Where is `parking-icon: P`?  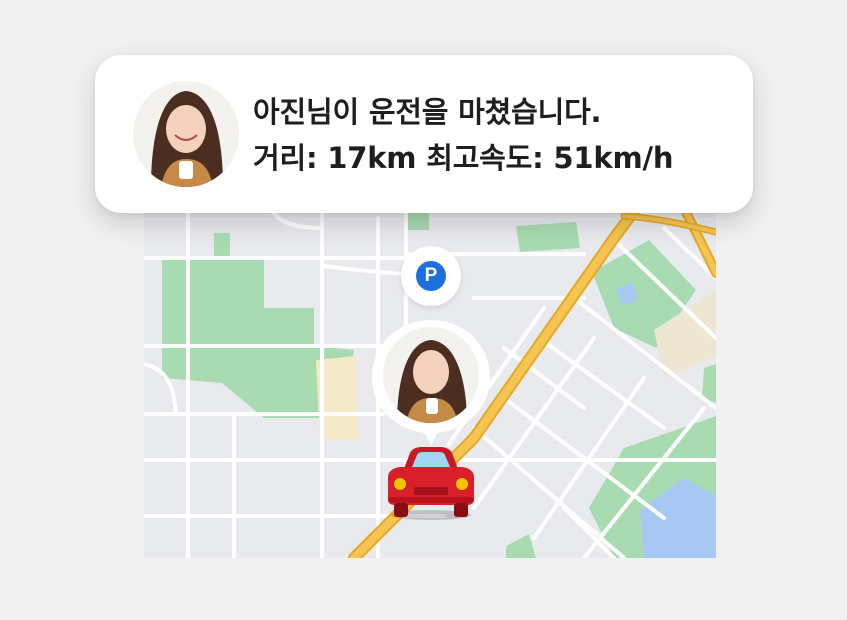
parking-icon: P is located at coordinates (431, 276).